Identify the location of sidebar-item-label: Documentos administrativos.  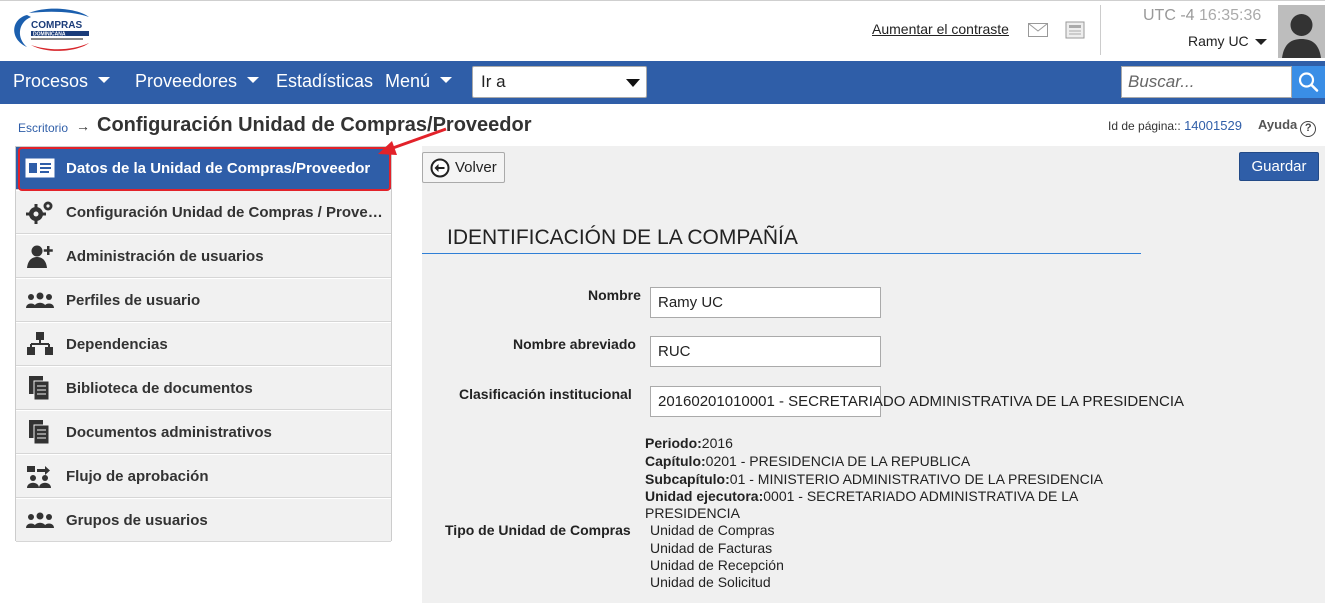
(169, 432).